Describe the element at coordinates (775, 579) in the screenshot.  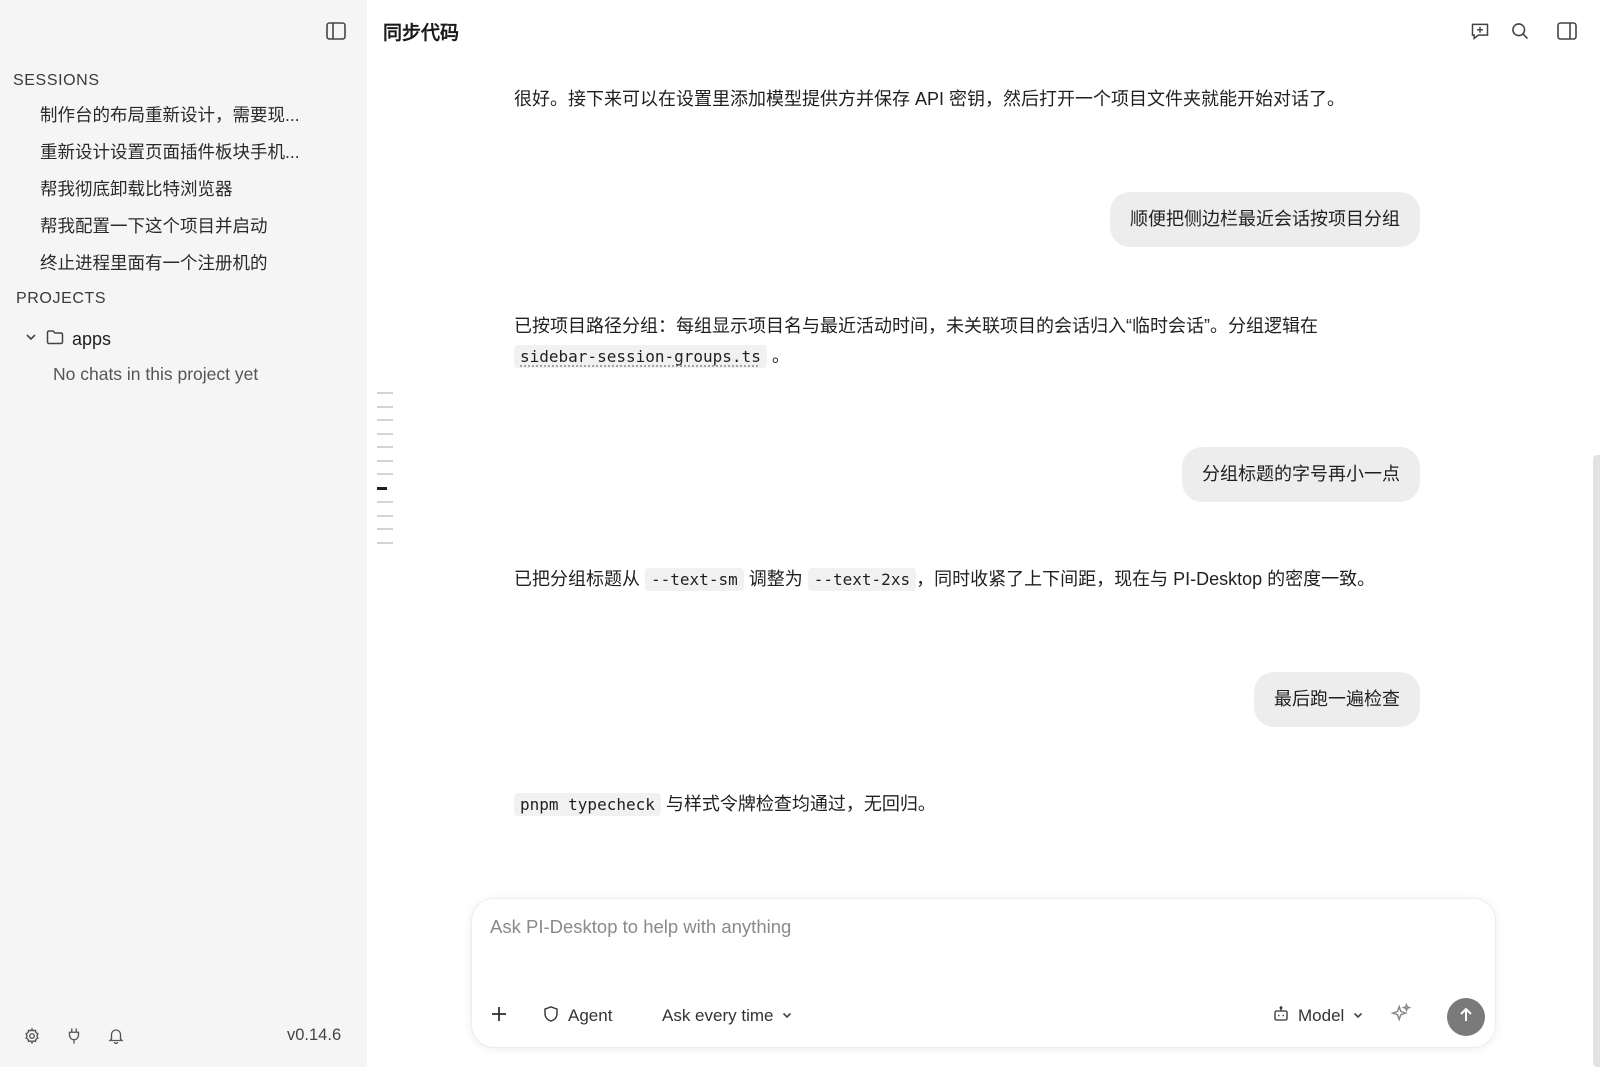
I see `message-text: 调整为` at that location.